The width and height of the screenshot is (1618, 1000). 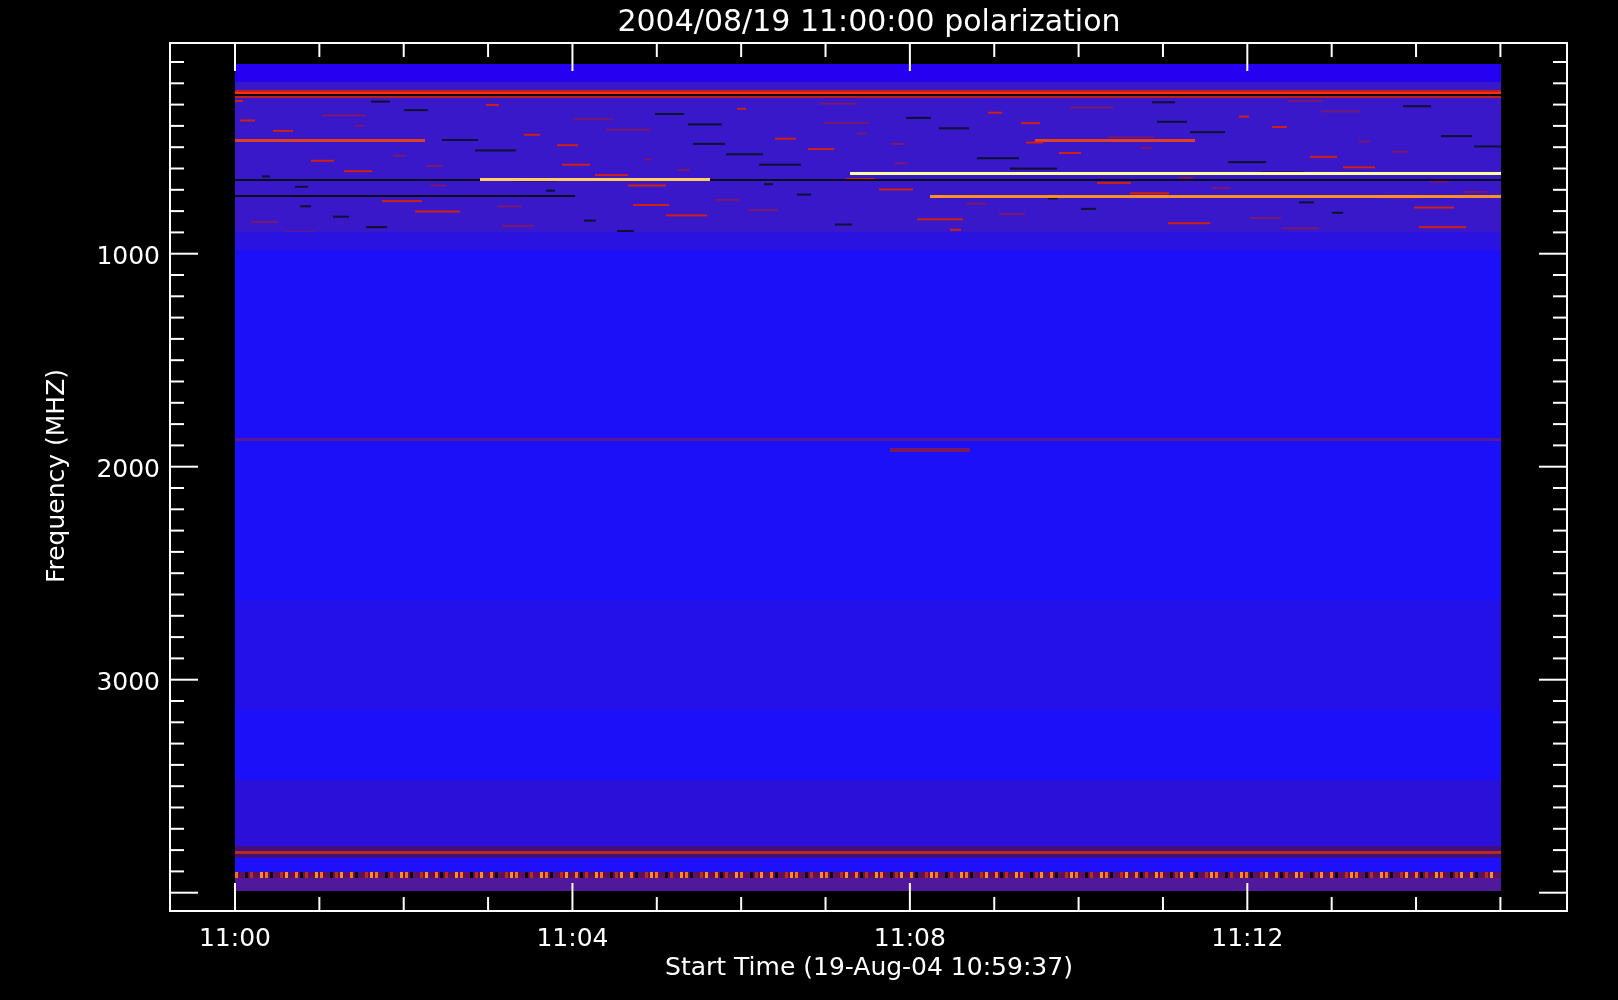 What do you see at coordinates (128, 681) in the screenshot?
I see `y-tick-label: 3000` at bounding box center [128, 681].